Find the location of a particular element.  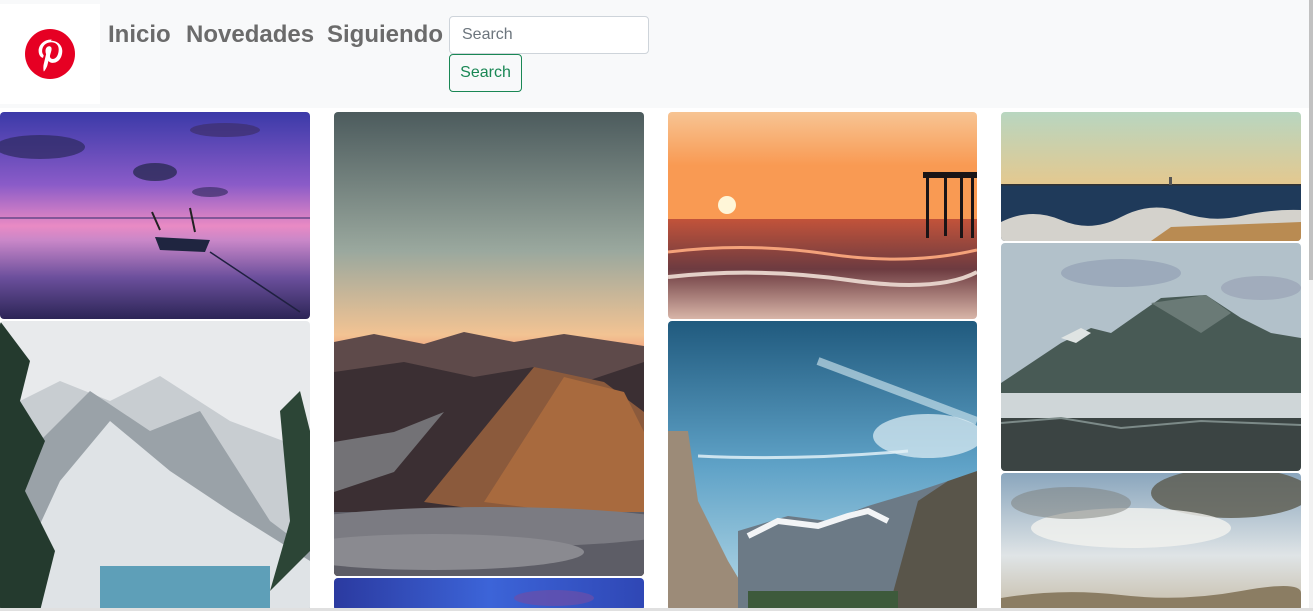

pin-sunset-boat-lake is located at coordinates (155, 215).